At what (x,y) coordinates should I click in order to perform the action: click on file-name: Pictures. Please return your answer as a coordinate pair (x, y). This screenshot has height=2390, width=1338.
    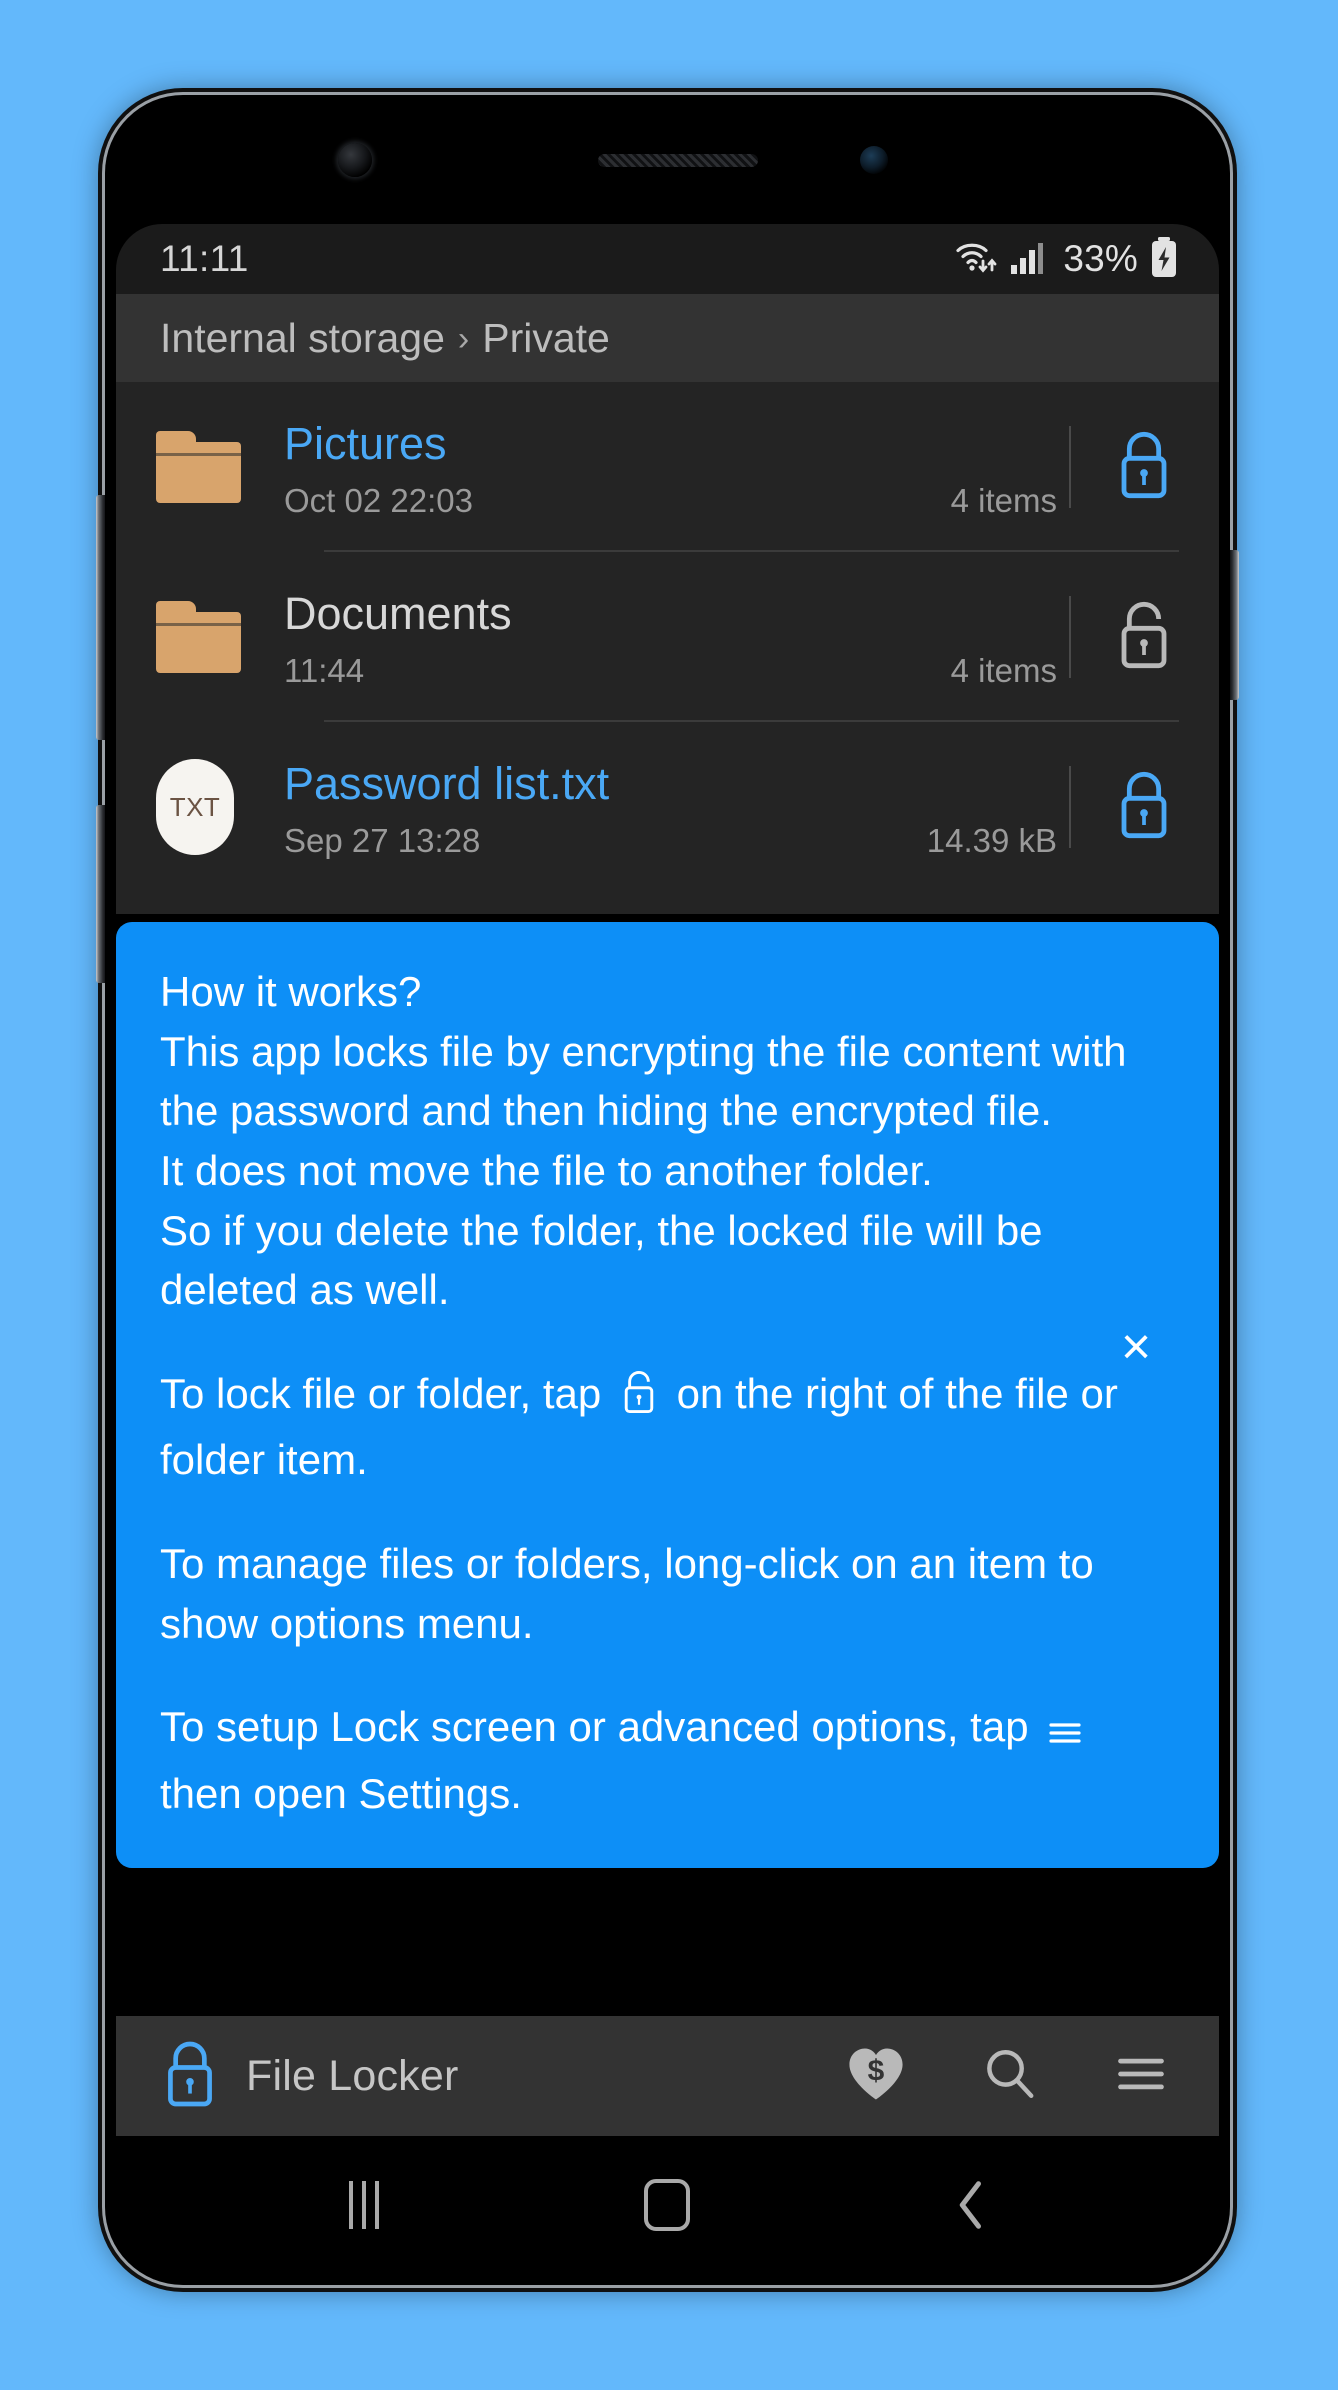
    Looking at the image, I should click on (676, 444).